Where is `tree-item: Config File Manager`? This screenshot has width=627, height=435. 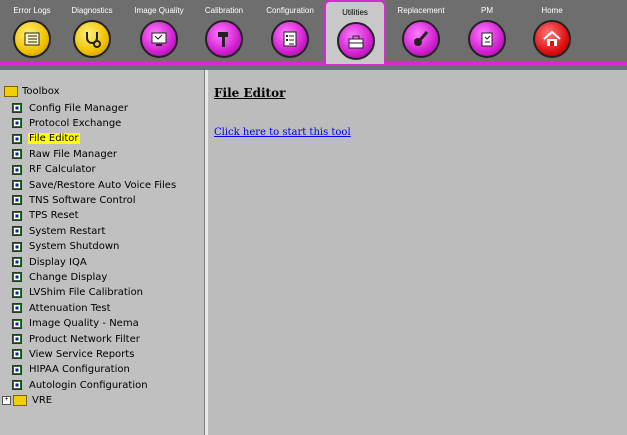
tree-item: Config File Manager is located at coordinates (70, 108).